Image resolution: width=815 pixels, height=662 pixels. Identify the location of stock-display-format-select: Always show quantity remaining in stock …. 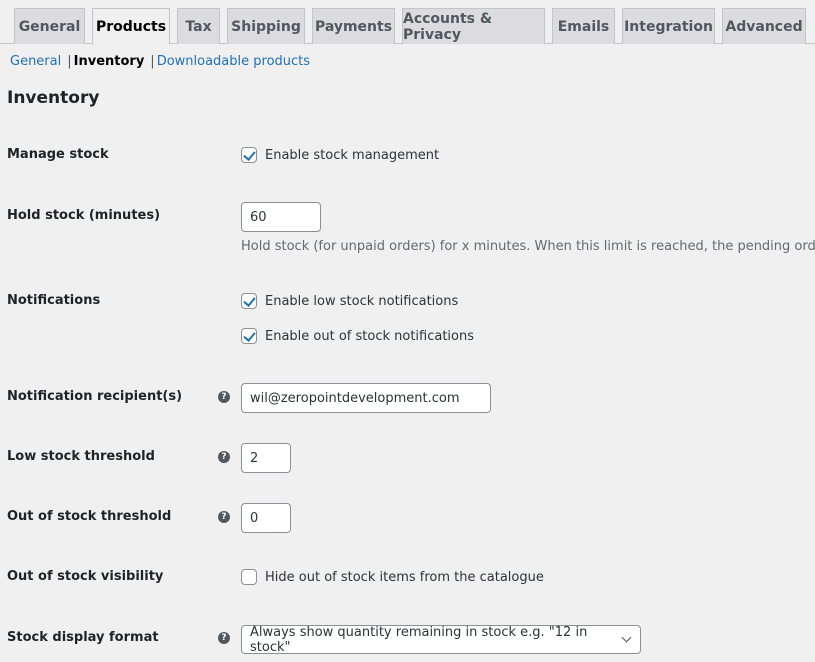
(441, 639).